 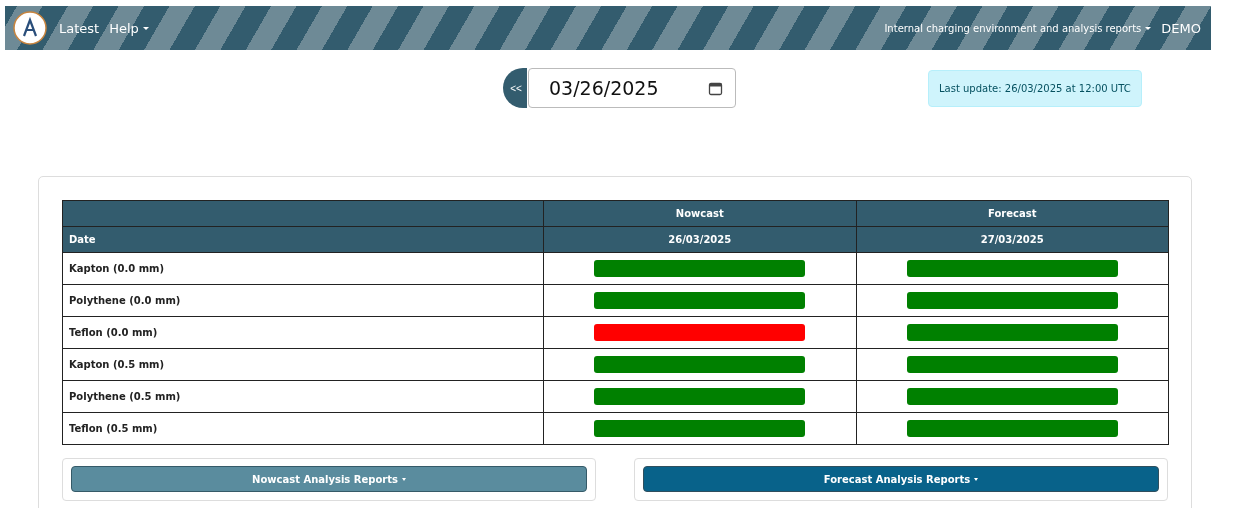 What do you see at coordinates (1035, 88) in the screenshot?
I see `last-update-alert: Last update: 26/03/2025 at 12:00 UTC` at bounding box center [1035, 88].